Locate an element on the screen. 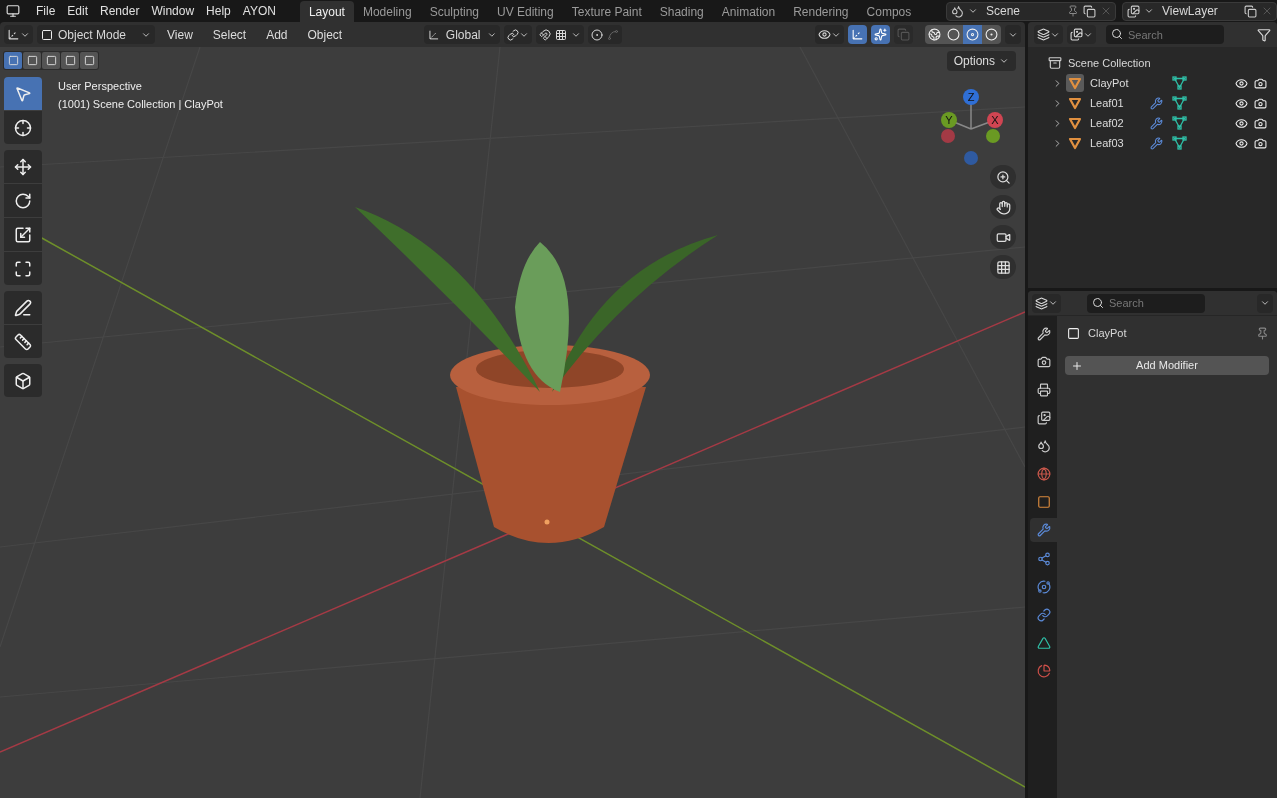 The image size is (1277, 798). cursor-tool is located at coordinates (23, 127).